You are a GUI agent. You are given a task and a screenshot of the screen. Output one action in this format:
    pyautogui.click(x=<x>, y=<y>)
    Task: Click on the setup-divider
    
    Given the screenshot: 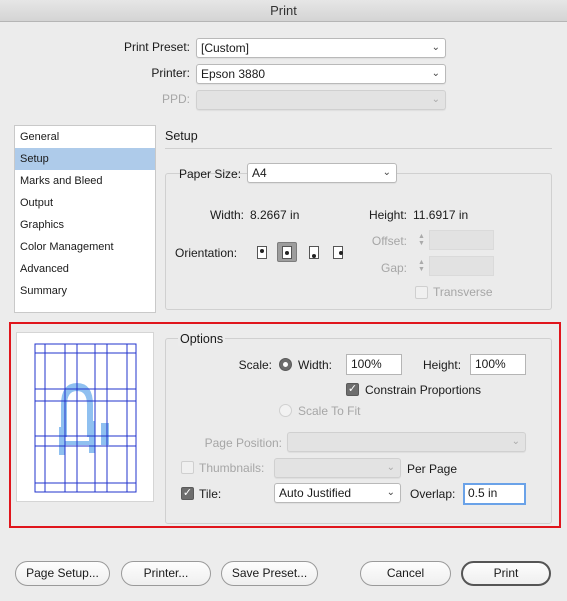 What is the action you would take?
    pyautogui.click(x=358, y=148)
    